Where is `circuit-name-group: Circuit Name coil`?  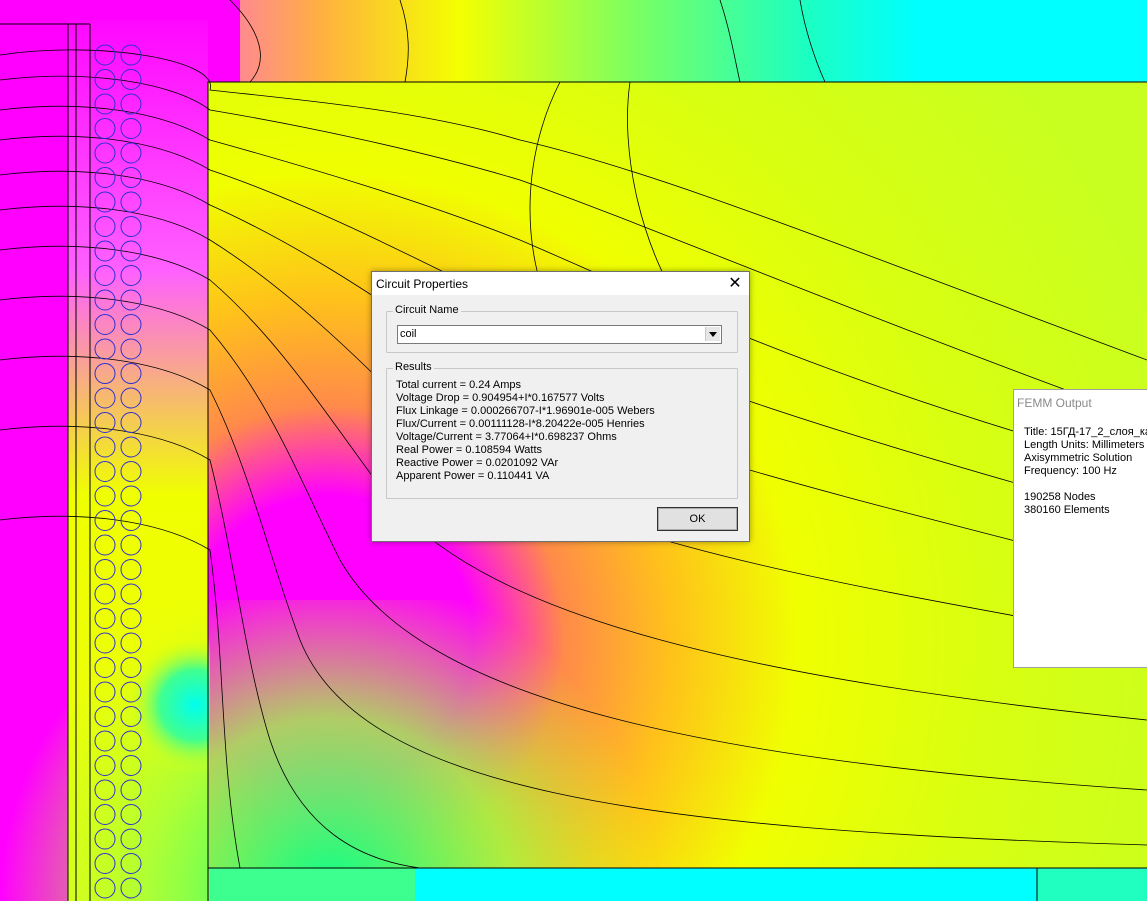
circuit-name-group: Circuit Name coil is located at coordinates (562, 328).